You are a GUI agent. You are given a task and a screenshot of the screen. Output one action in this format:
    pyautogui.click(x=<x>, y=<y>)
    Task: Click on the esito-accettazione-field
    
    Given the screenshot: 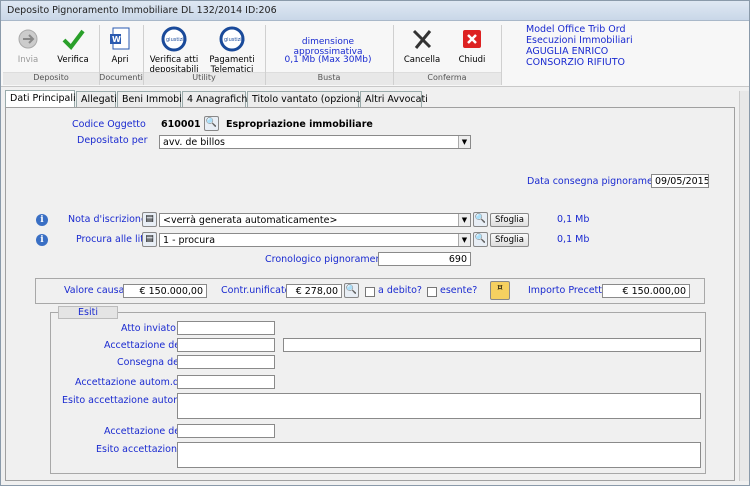 What is the action you would take?
    pyautogui.click(x=439, y=455)
    